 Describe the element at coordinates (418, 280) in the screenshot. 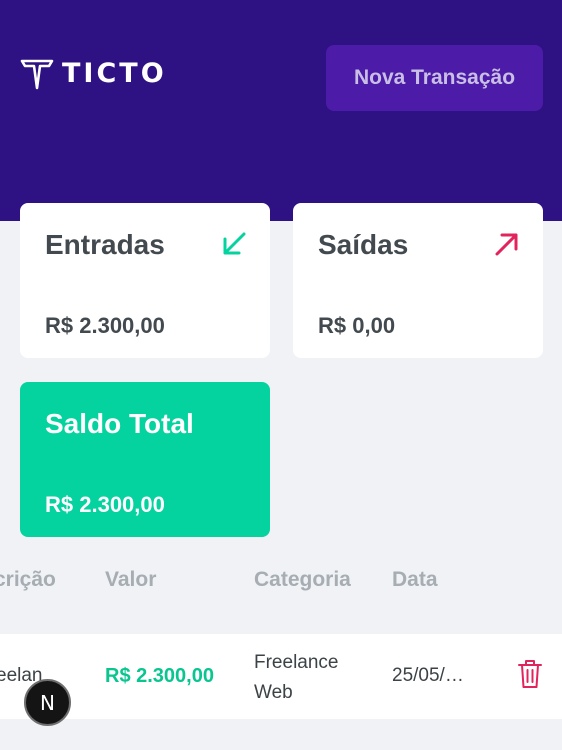

I see `expense-card: Saídas R$ 0,00` at that location.